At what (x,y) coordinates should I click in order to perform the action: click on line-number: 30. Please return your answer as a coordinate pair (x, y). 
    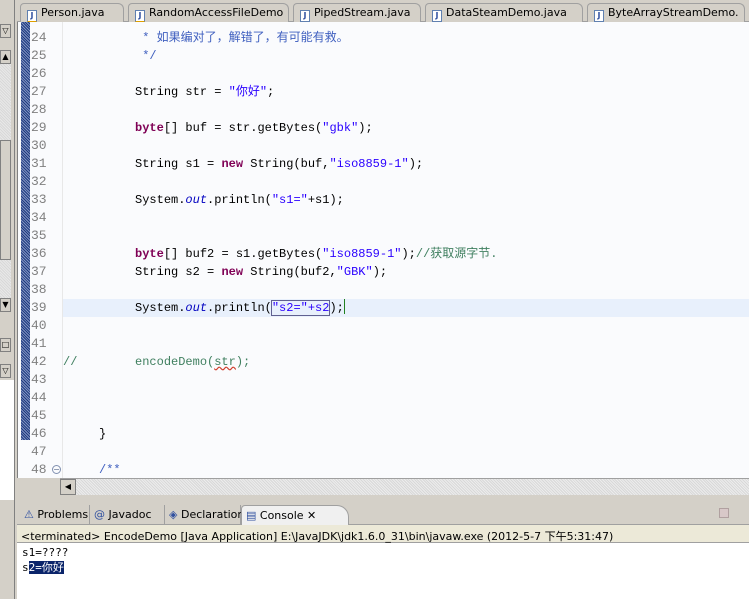
    Looking at the image, I should click on (39, 145).